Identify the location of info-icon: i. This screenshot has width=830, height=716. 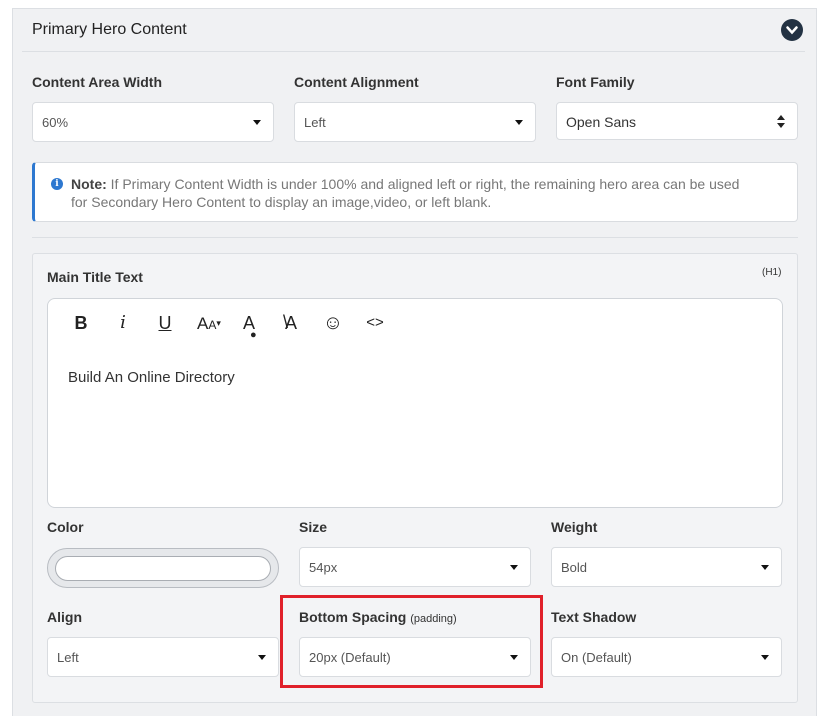
(57, 184).